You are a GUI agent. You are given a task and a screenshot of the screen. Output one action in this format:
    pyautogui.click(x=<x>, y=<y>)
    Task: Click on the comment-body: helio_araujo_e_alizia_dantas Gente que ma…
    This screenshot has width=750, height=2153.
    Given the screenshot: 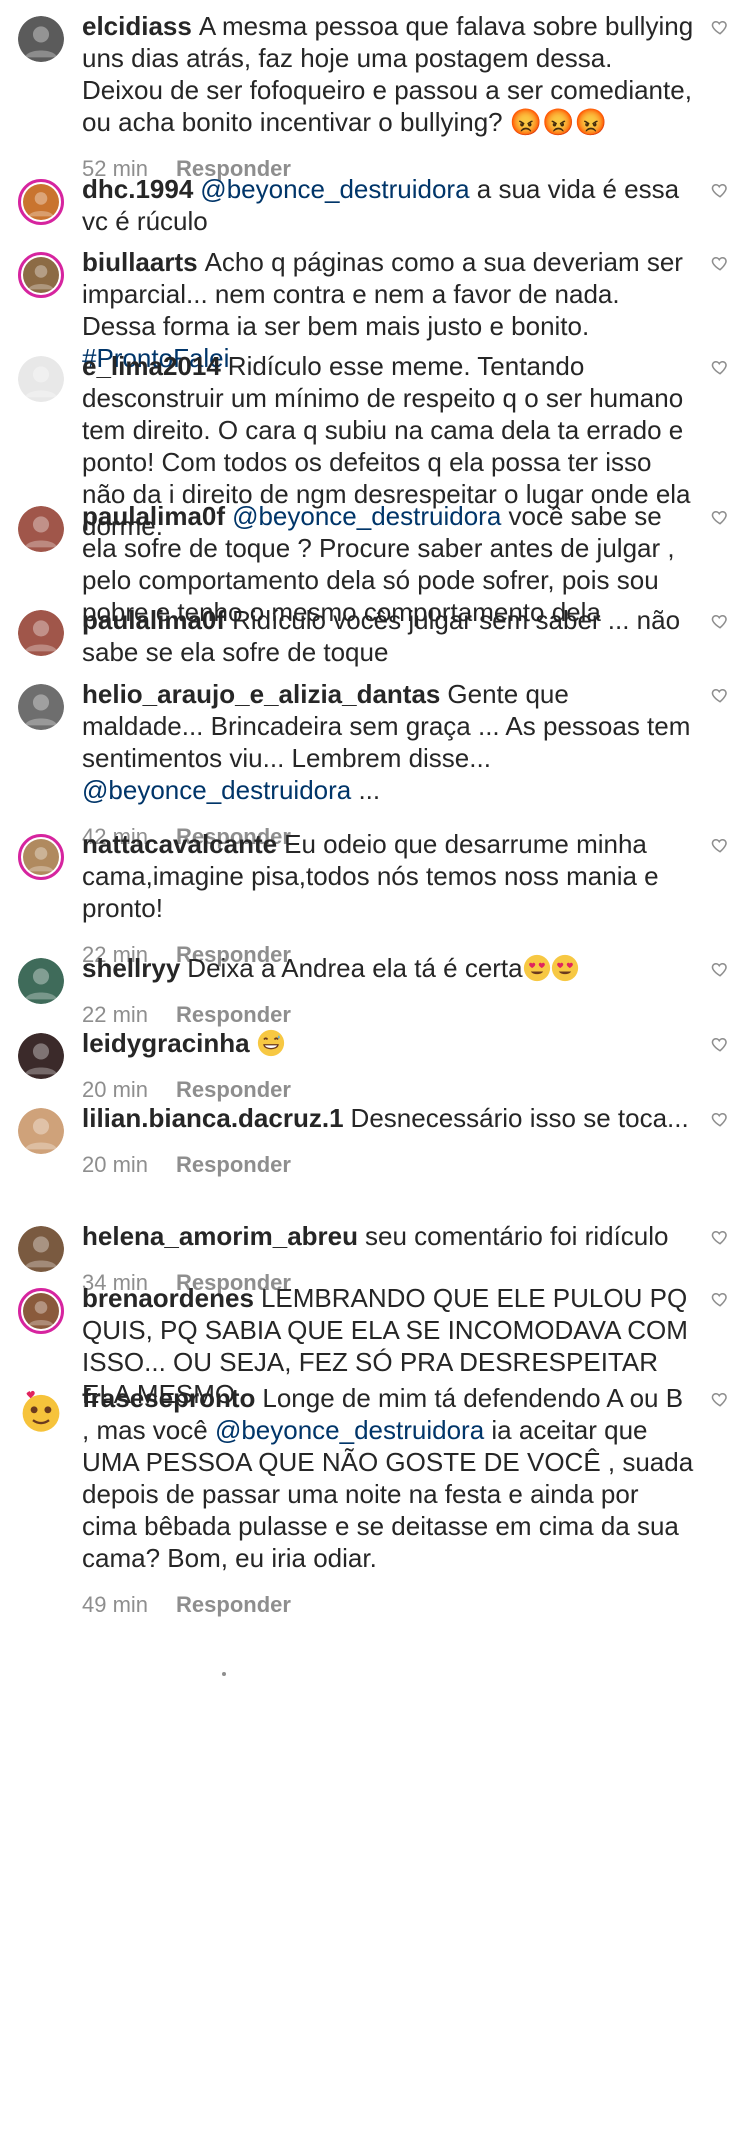 What is the action you would take?
    pyautogui.click(x=389, y=764)
    